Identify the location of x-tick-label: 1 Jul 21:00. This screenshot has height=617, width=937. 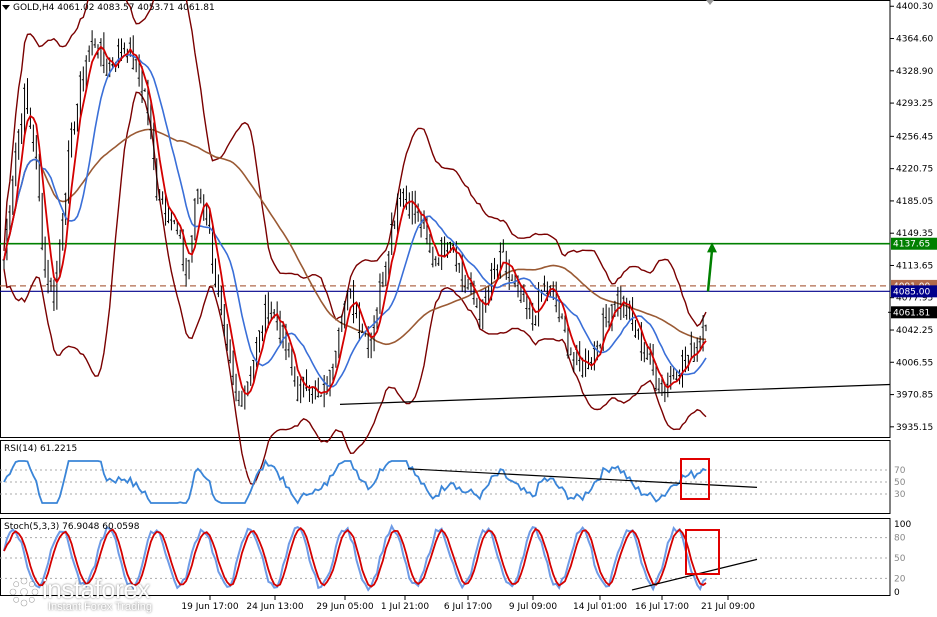
(405, 607).